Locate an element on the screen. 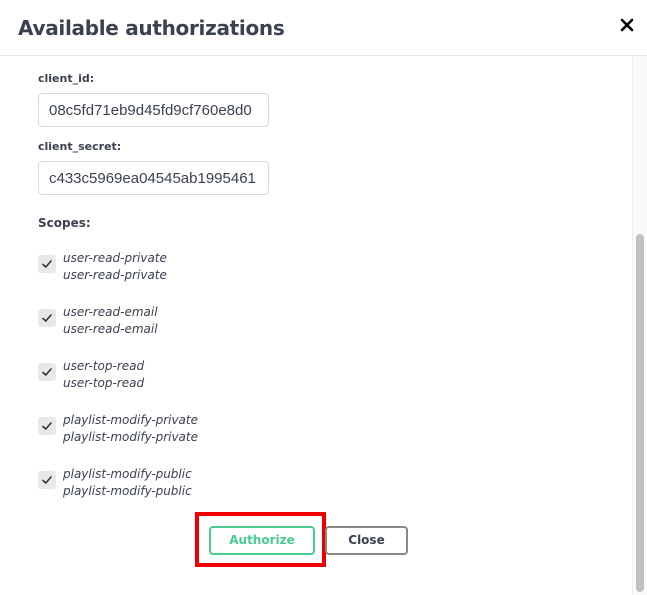  scope-item: user-top-read user-top-read is located at coordinates (188, 379).